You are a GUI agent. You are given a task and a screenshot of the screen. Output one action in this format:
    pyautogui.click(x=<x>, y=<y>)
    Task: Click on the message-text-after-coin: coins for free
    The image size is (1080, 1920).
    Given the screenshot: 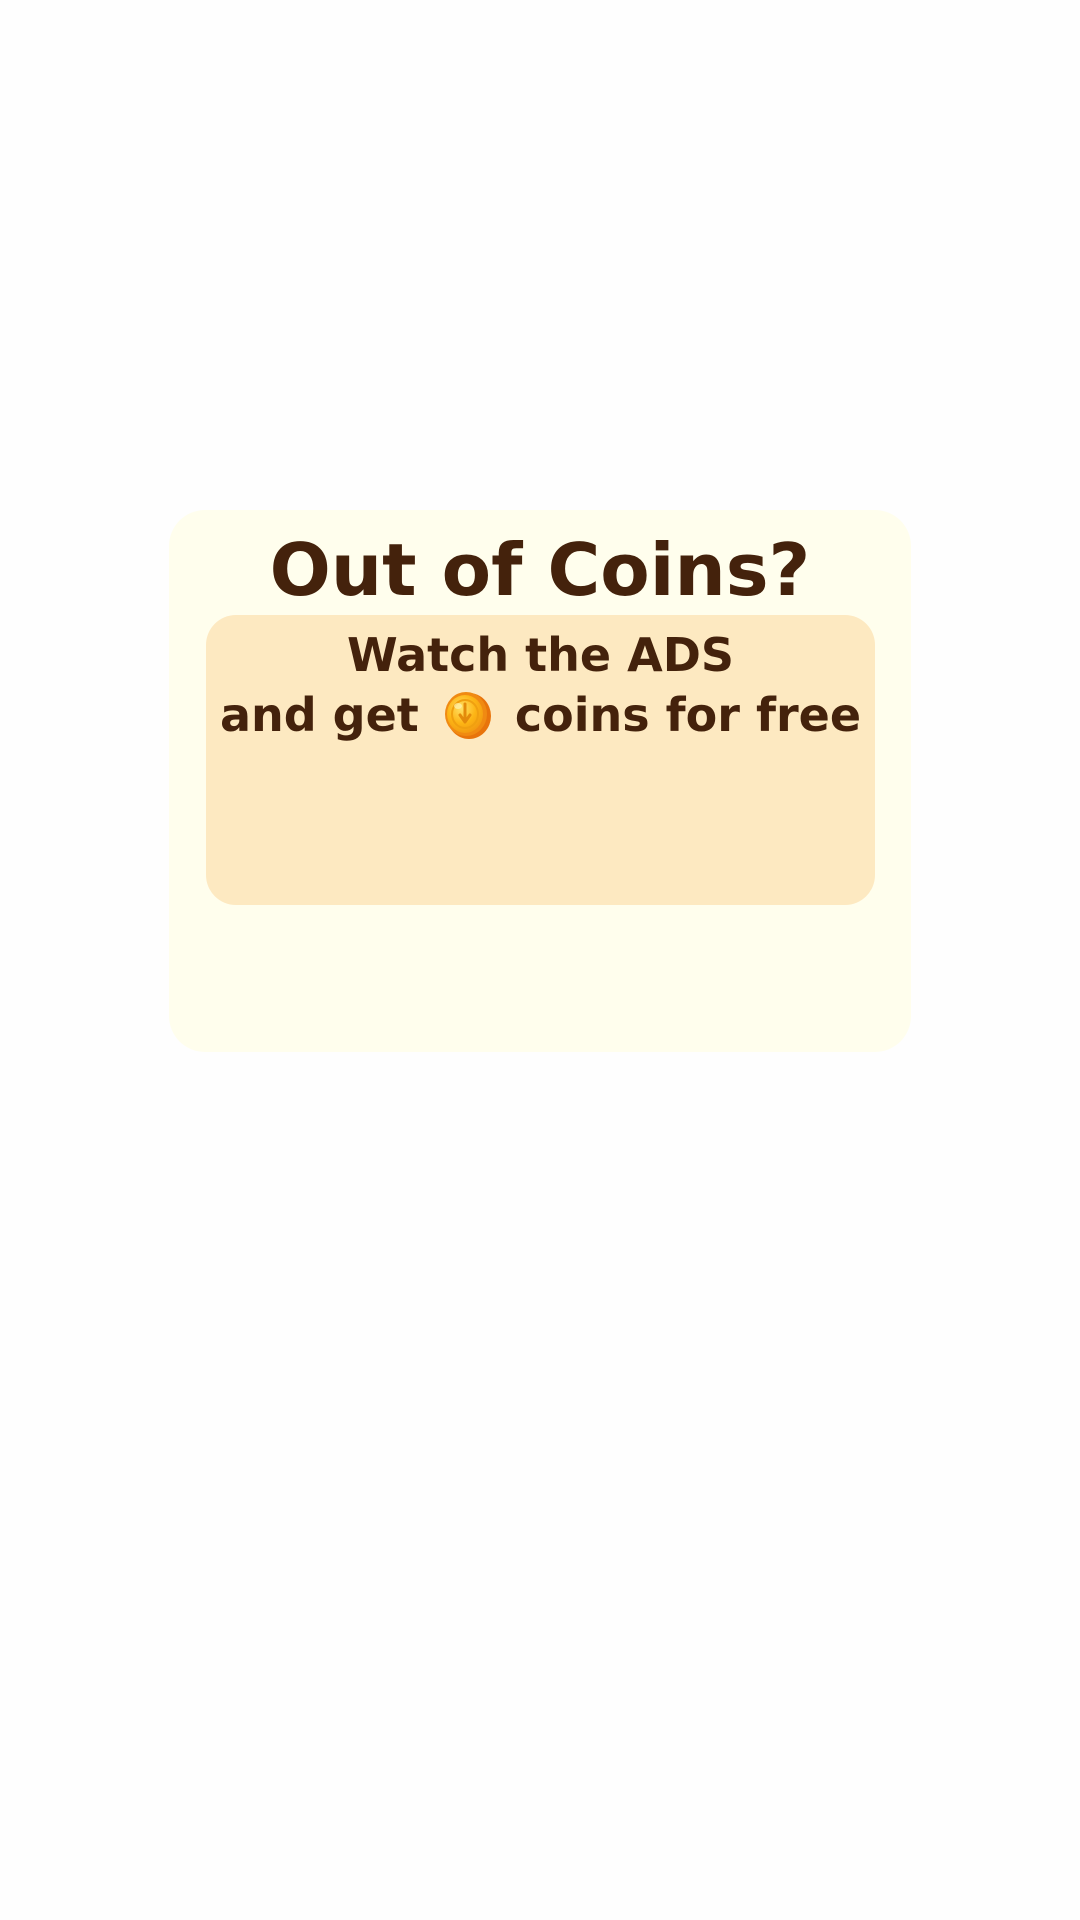 What is the action you would take?
    pyautogui.click(x=688, y=715)
    